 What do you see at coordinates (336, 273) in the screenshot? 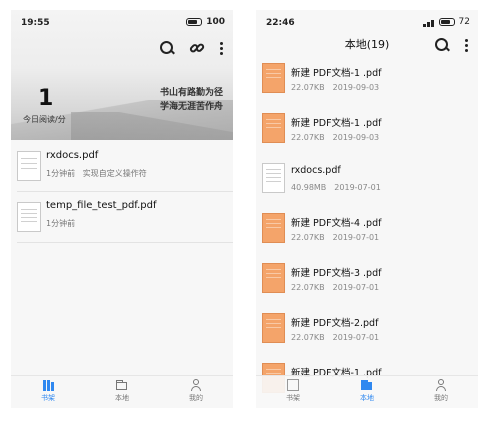
I see `file-name: 新建 PDF文档-3 .pdf` at bounding box center [336, 273].